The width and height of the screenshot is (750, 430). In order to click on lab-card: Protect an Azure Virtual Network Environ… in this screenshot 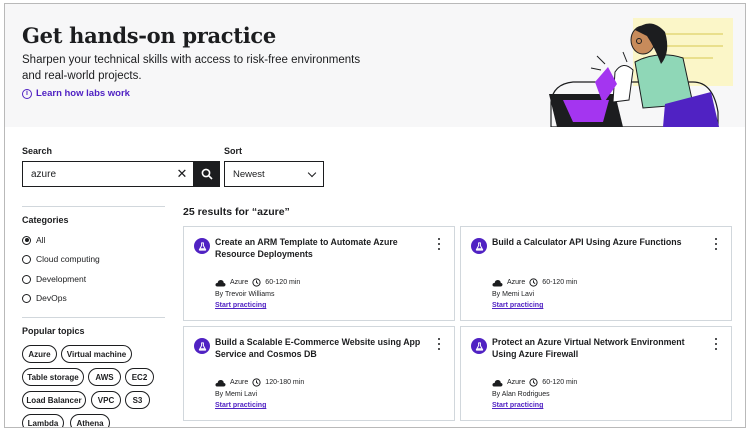, I will do `click(596, 373)`.